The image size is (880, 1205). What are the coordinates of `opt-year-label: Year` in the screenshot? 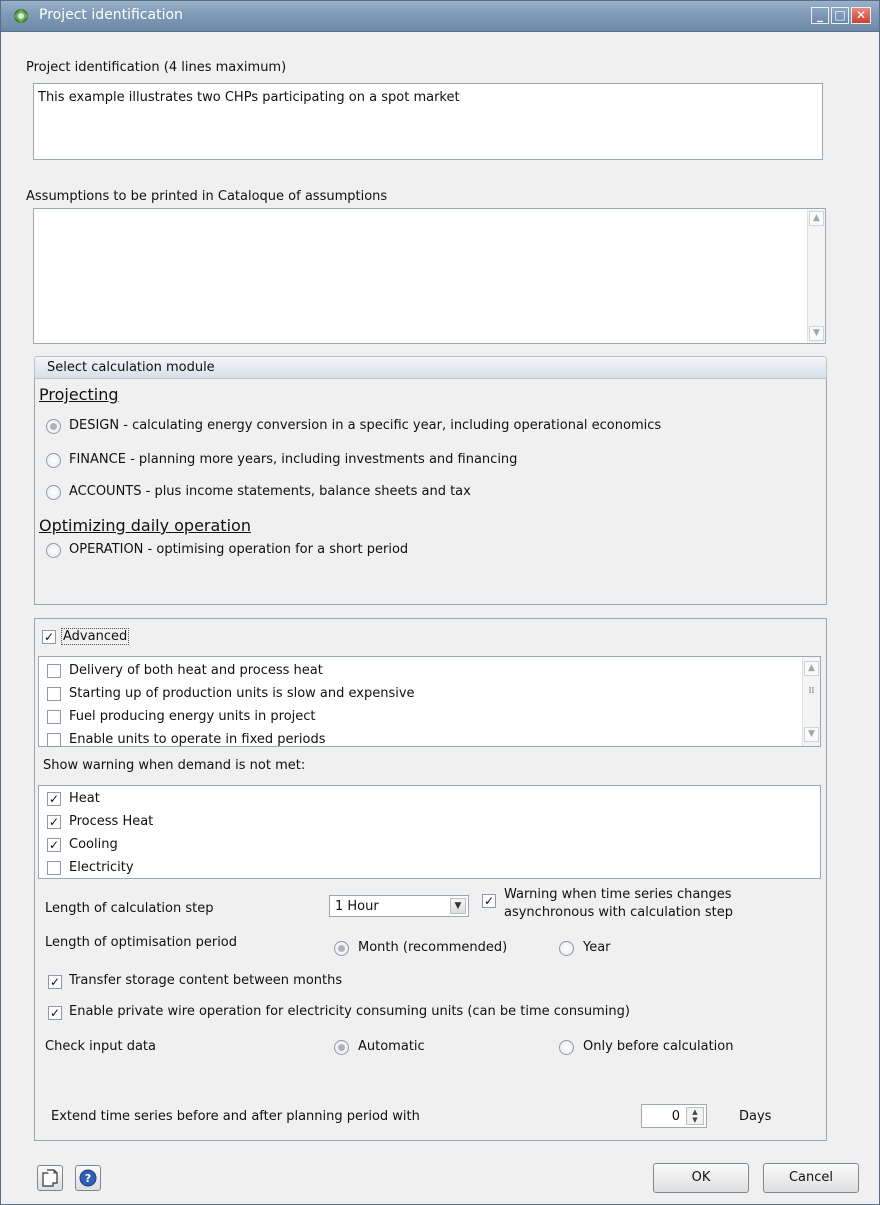 It's located at (597, 947).